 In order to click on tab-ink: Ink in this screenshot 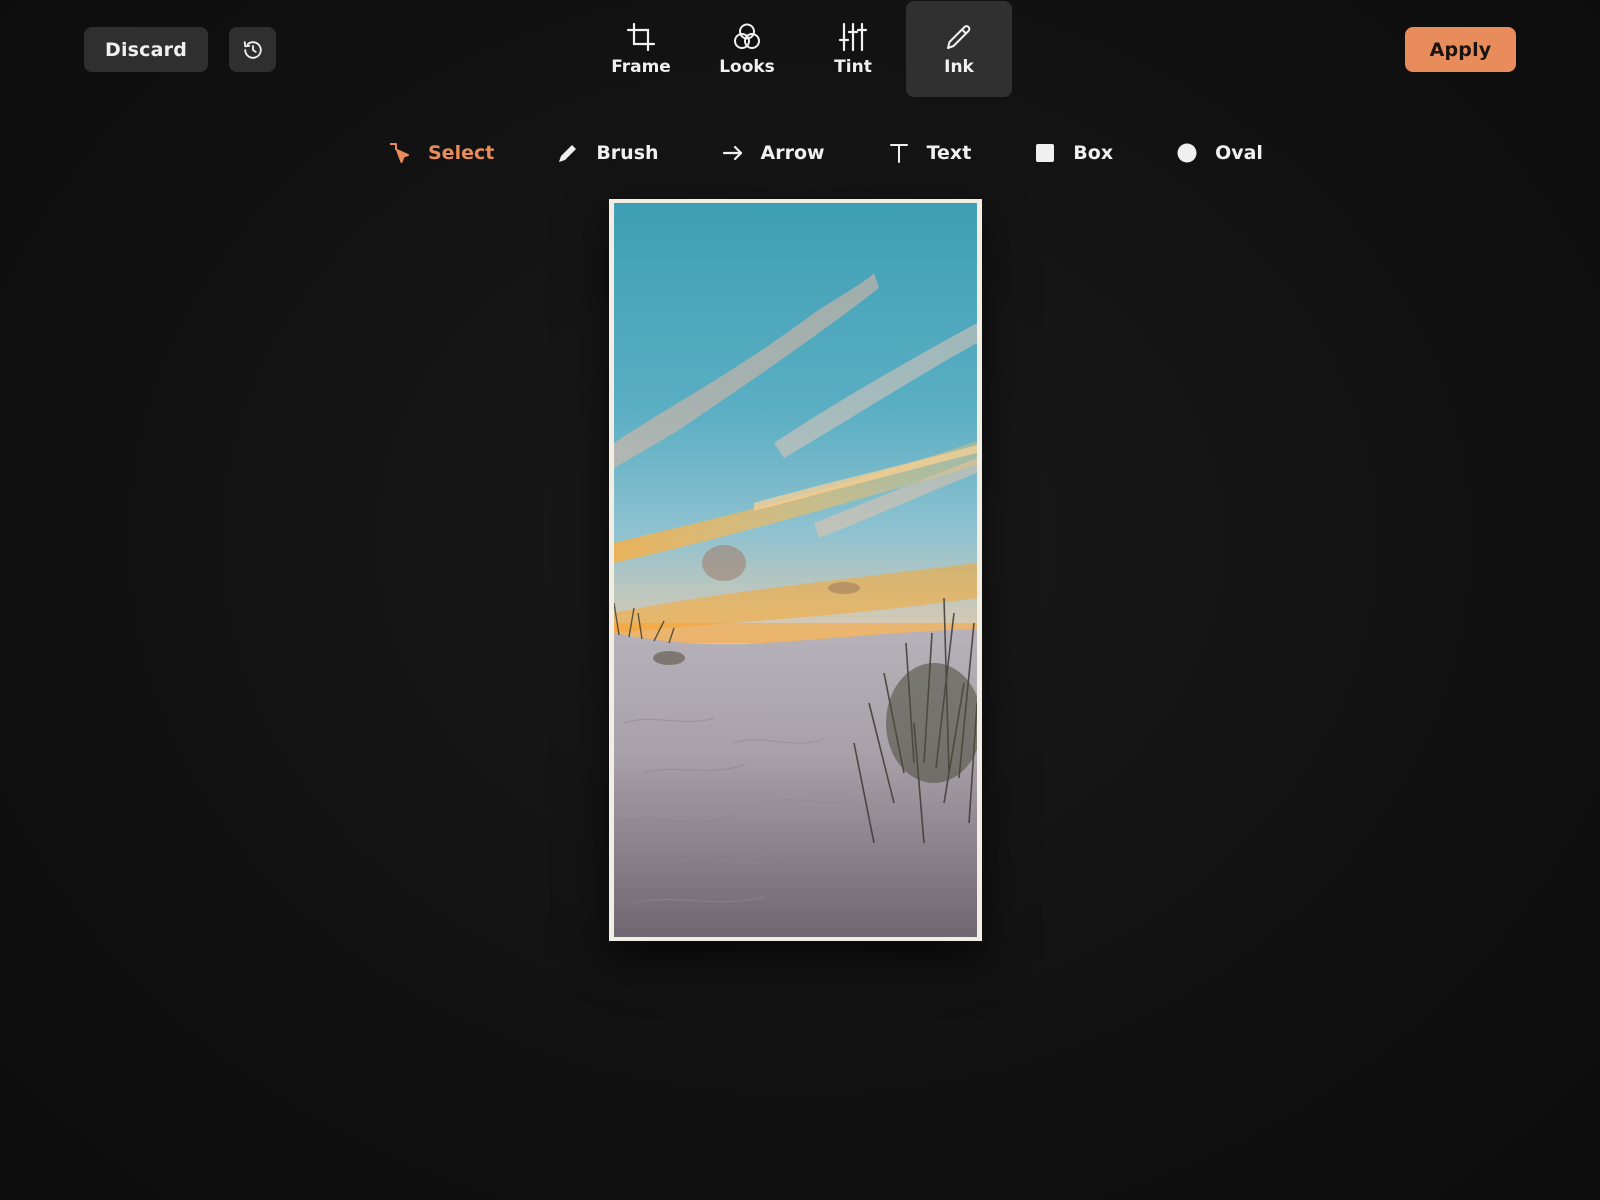, I will do `click(959, 49)`.